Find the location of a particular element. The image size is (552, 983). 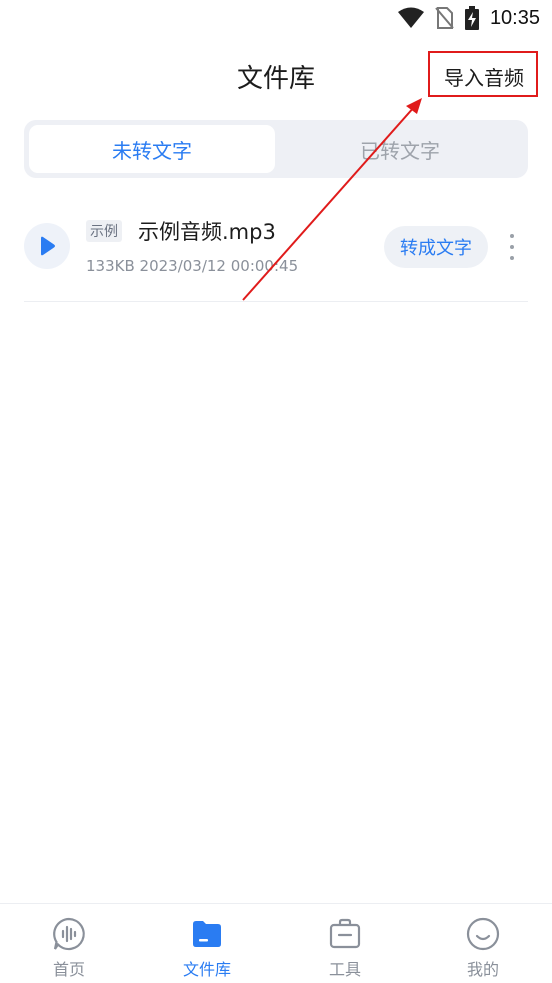

import-audio-button: 导入音频 is located at coordinates (484, 76).